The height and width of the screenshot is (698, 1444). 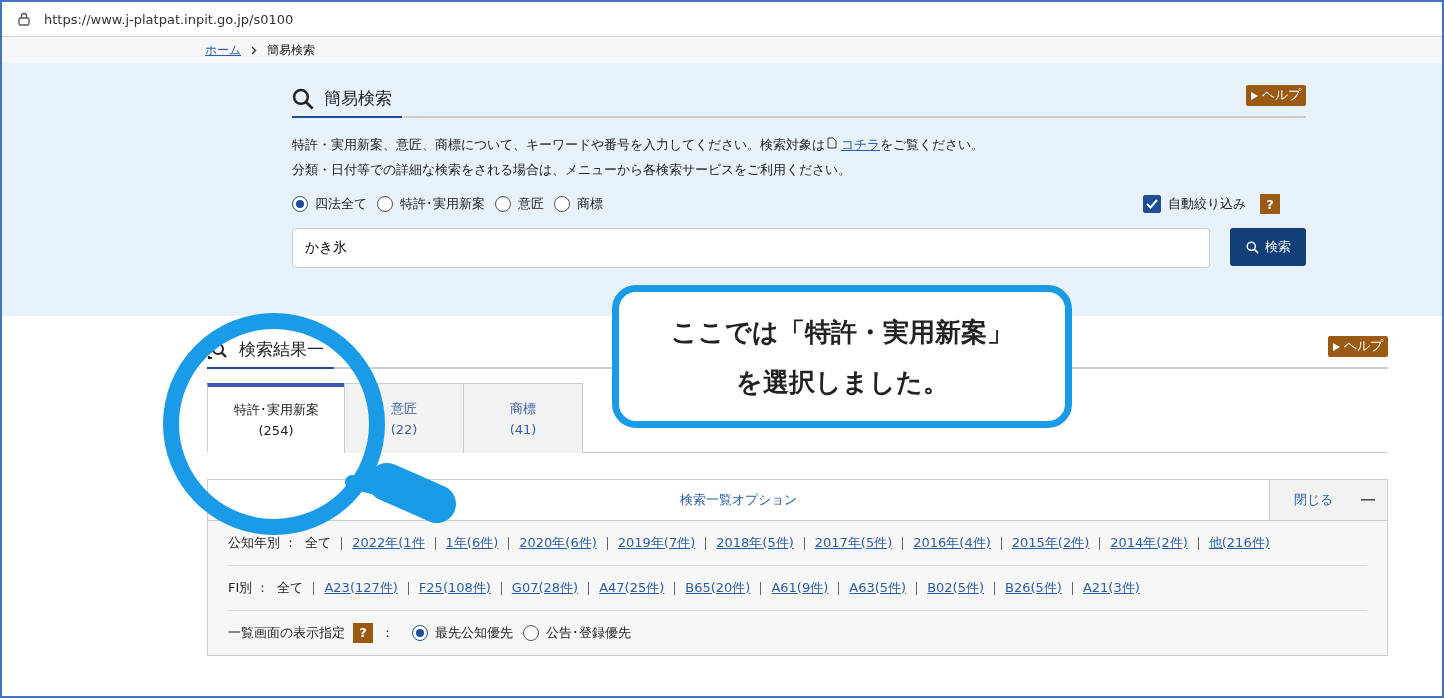 I want to click on current-page-text: 簡易検索, so click(x=291, y=50).